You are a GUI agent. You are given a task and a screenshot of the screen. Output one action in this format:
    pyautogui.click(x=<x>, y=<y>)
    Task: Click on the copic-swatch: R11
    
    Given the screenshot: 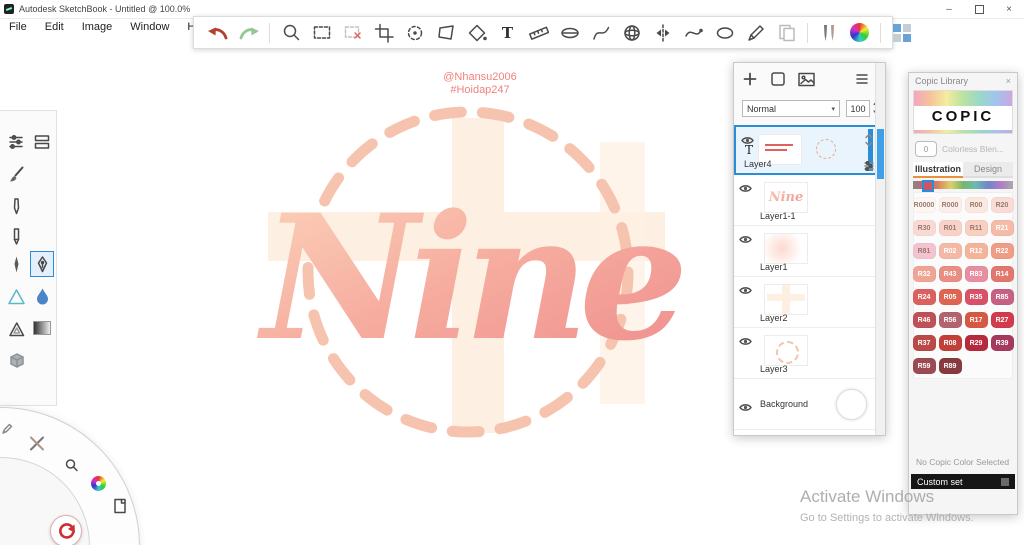 What is the action you would take?
    pyautogui.click(x=976, y=228)
    